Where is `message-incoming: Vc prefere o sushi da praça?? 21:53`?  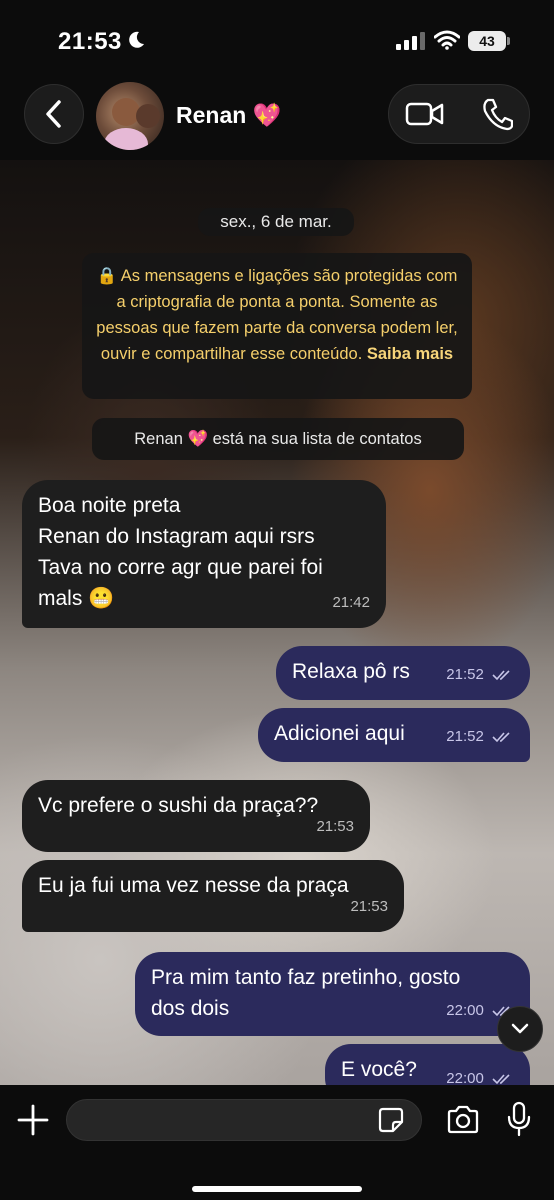
message-incoming: Vc prefere o sushi da praça?? 21:53 is located at coordinates (196, 816).